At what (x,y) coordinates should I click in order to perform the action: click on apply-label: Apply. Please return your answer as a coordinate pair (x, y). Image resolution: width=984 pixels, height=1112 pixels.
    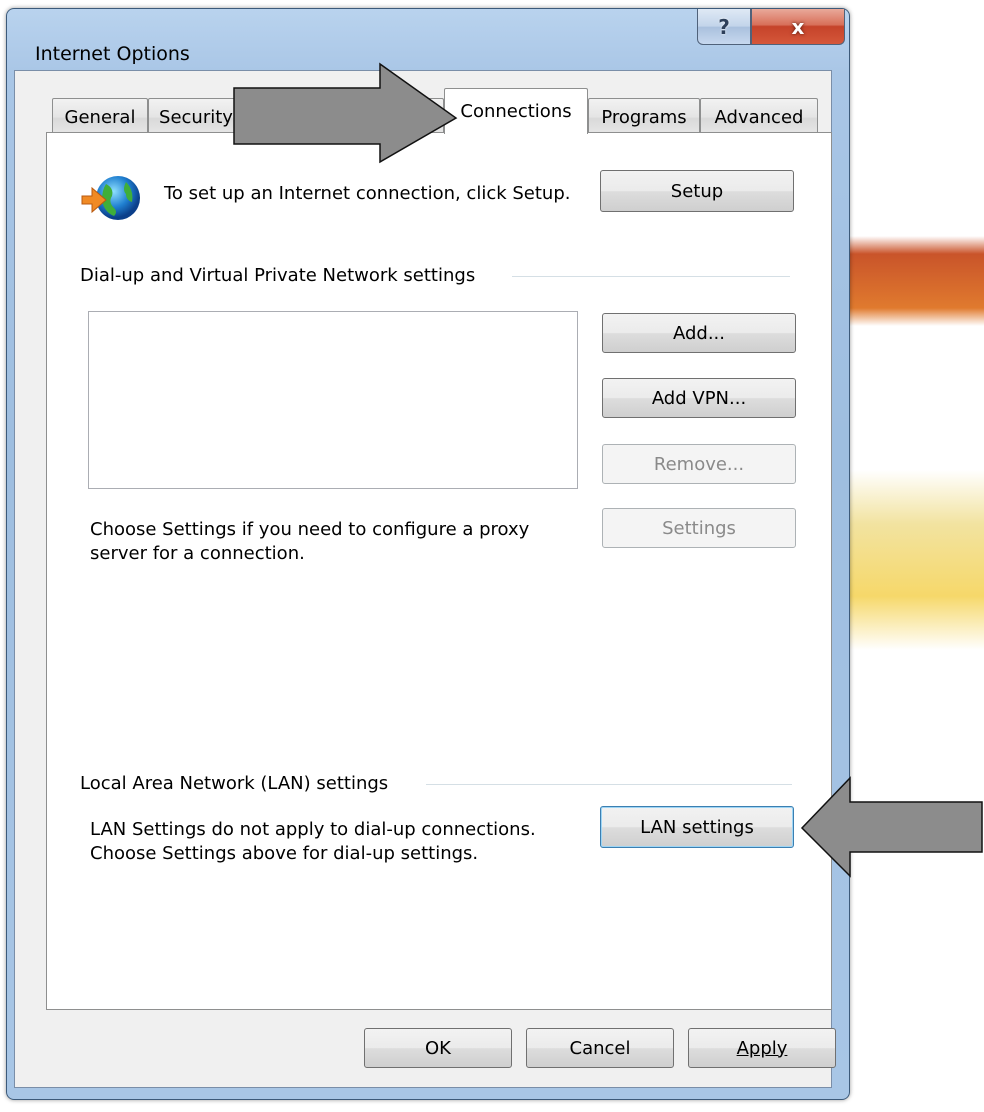
    Looking at the image, I should click on (762, 1048).